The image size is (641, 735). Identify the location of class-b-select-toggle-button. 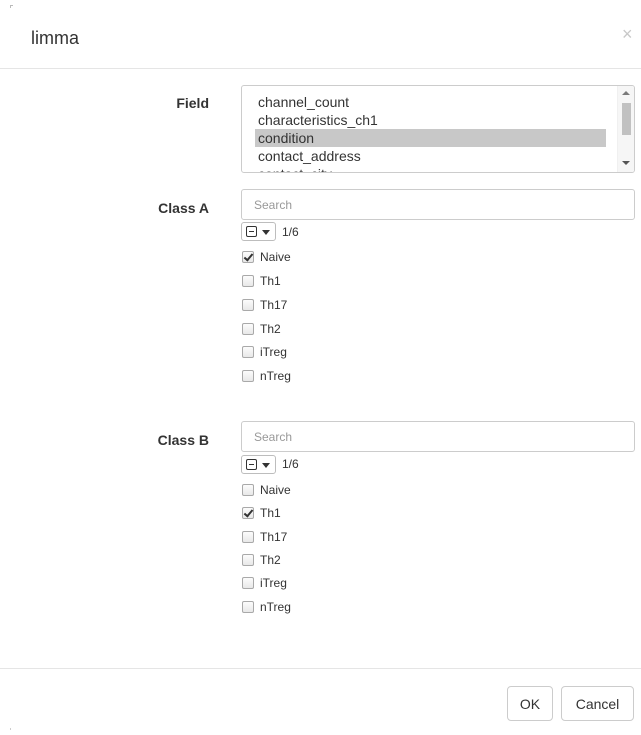
(258, 464).